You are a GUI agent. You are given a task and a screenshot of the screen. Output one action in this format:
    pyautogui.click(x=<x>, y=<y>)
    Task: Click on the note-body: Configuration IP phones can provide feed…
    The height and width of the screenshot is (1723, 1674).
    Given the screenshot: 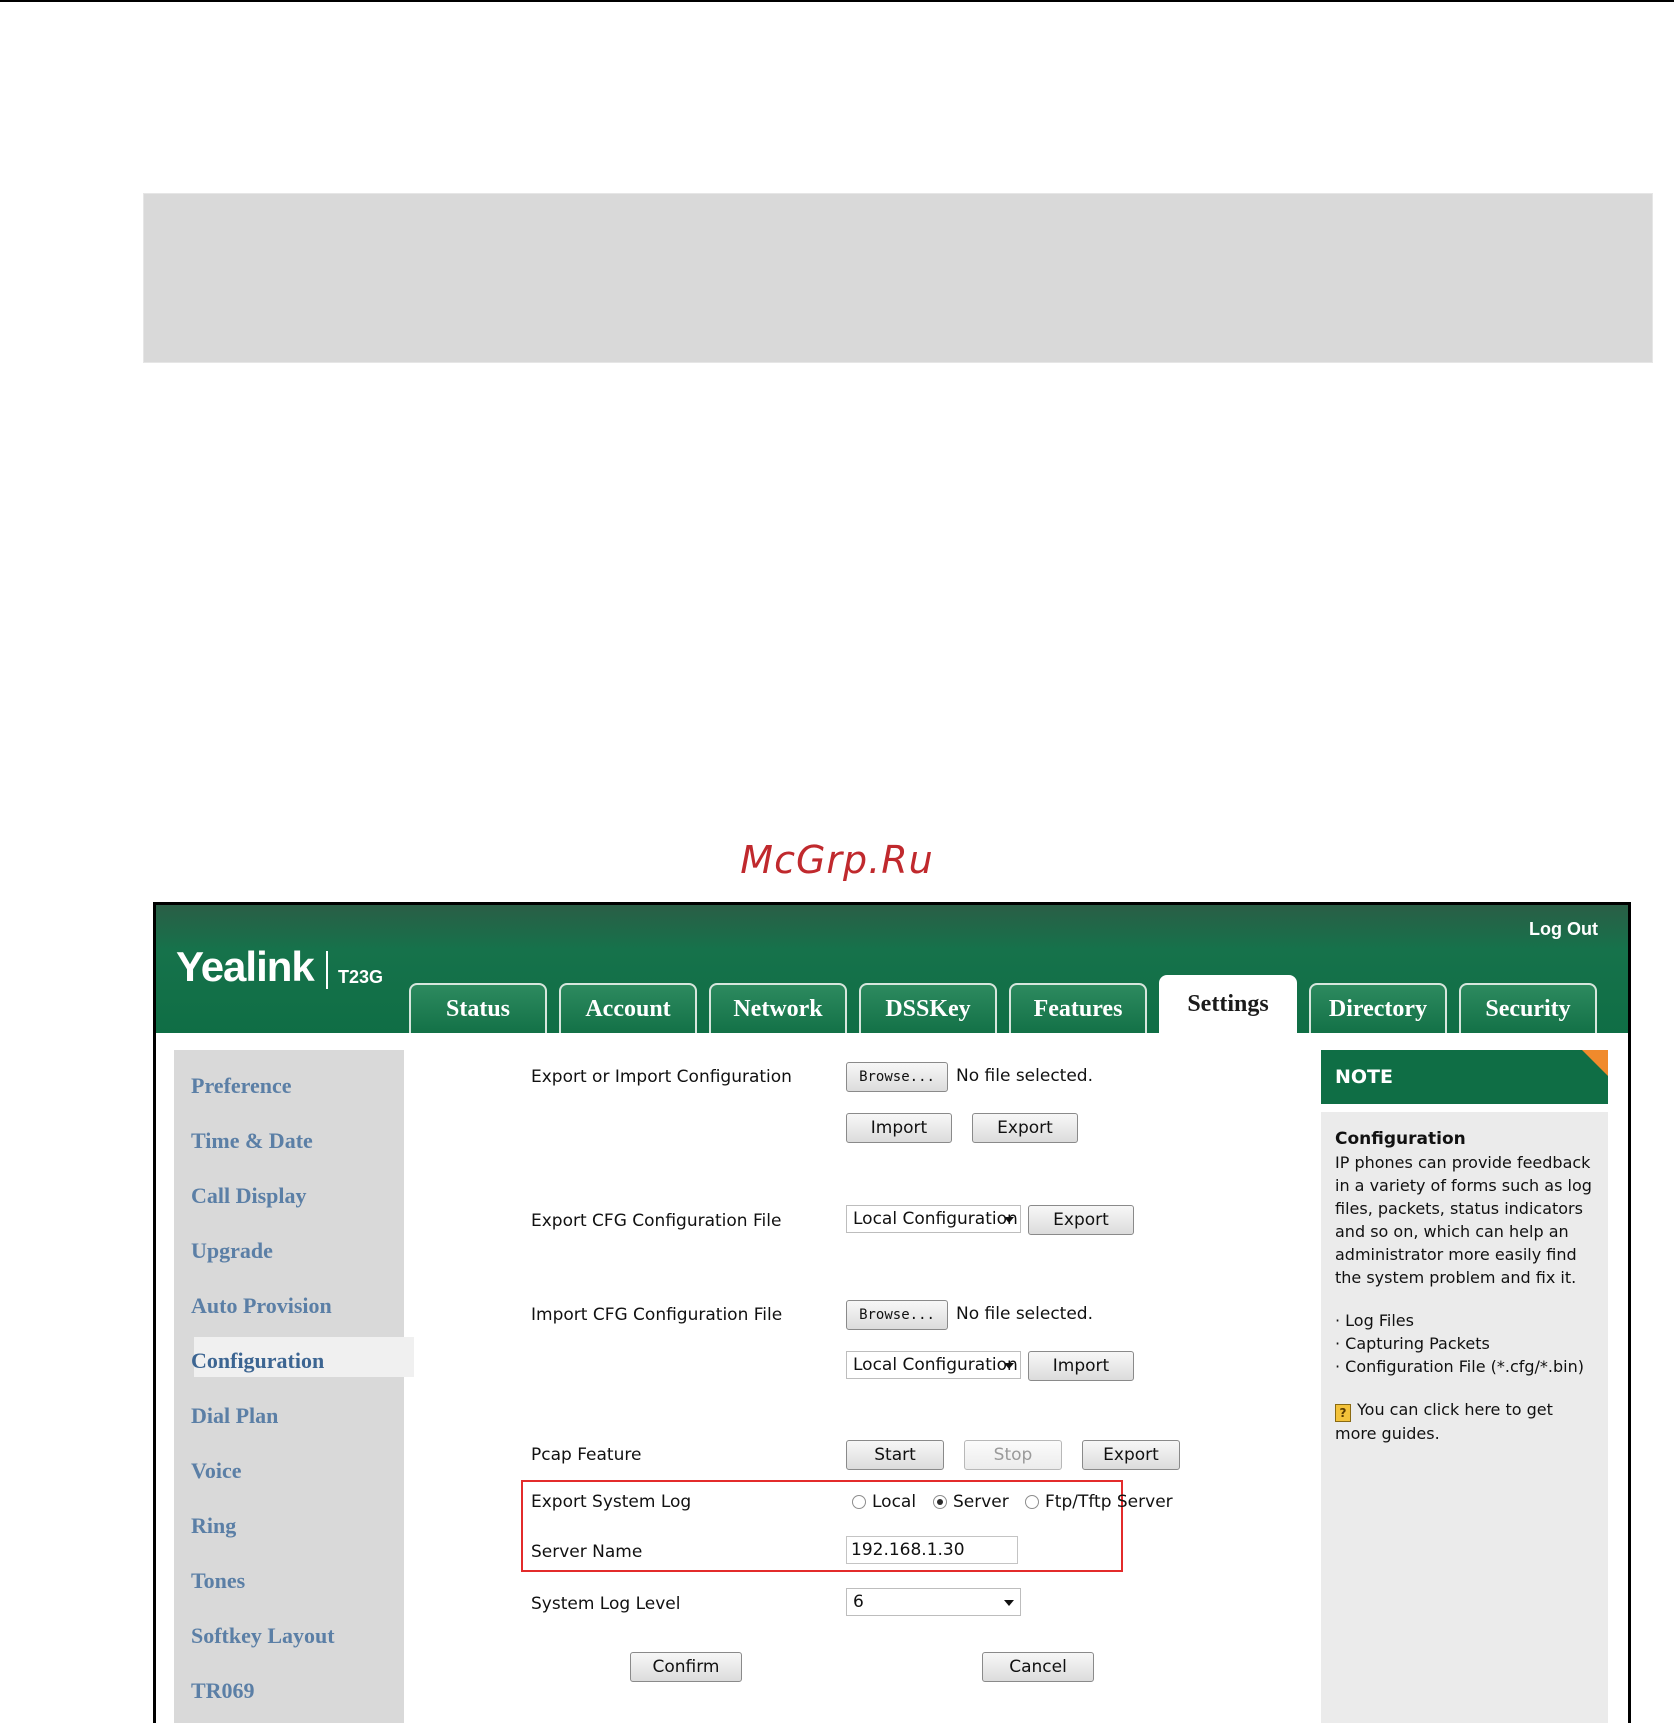 What is the action you would take?
    pyautogui.click(x=1464, y=1417)
    